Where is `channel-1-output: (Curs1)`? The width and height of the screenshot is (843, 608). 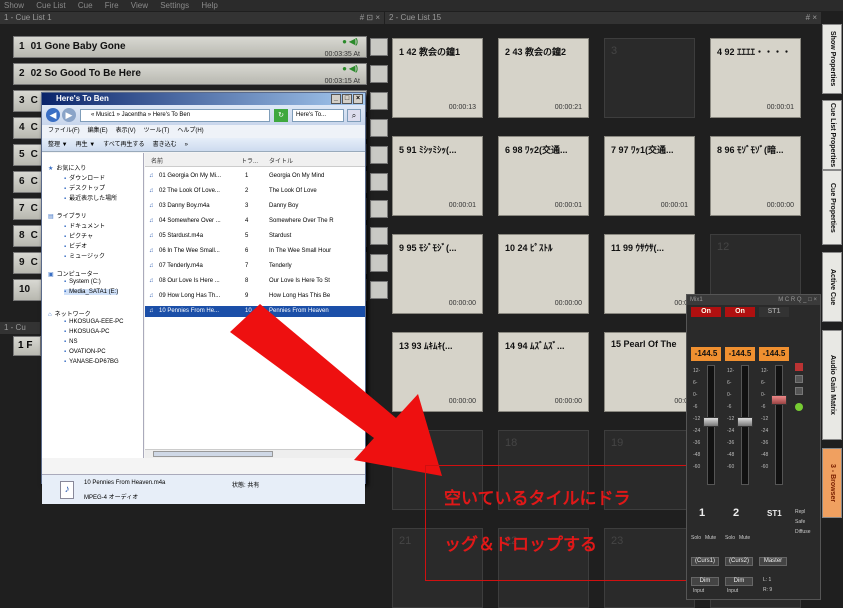 channel-1-output: (Curs1) is located at coordinates (705, 561).